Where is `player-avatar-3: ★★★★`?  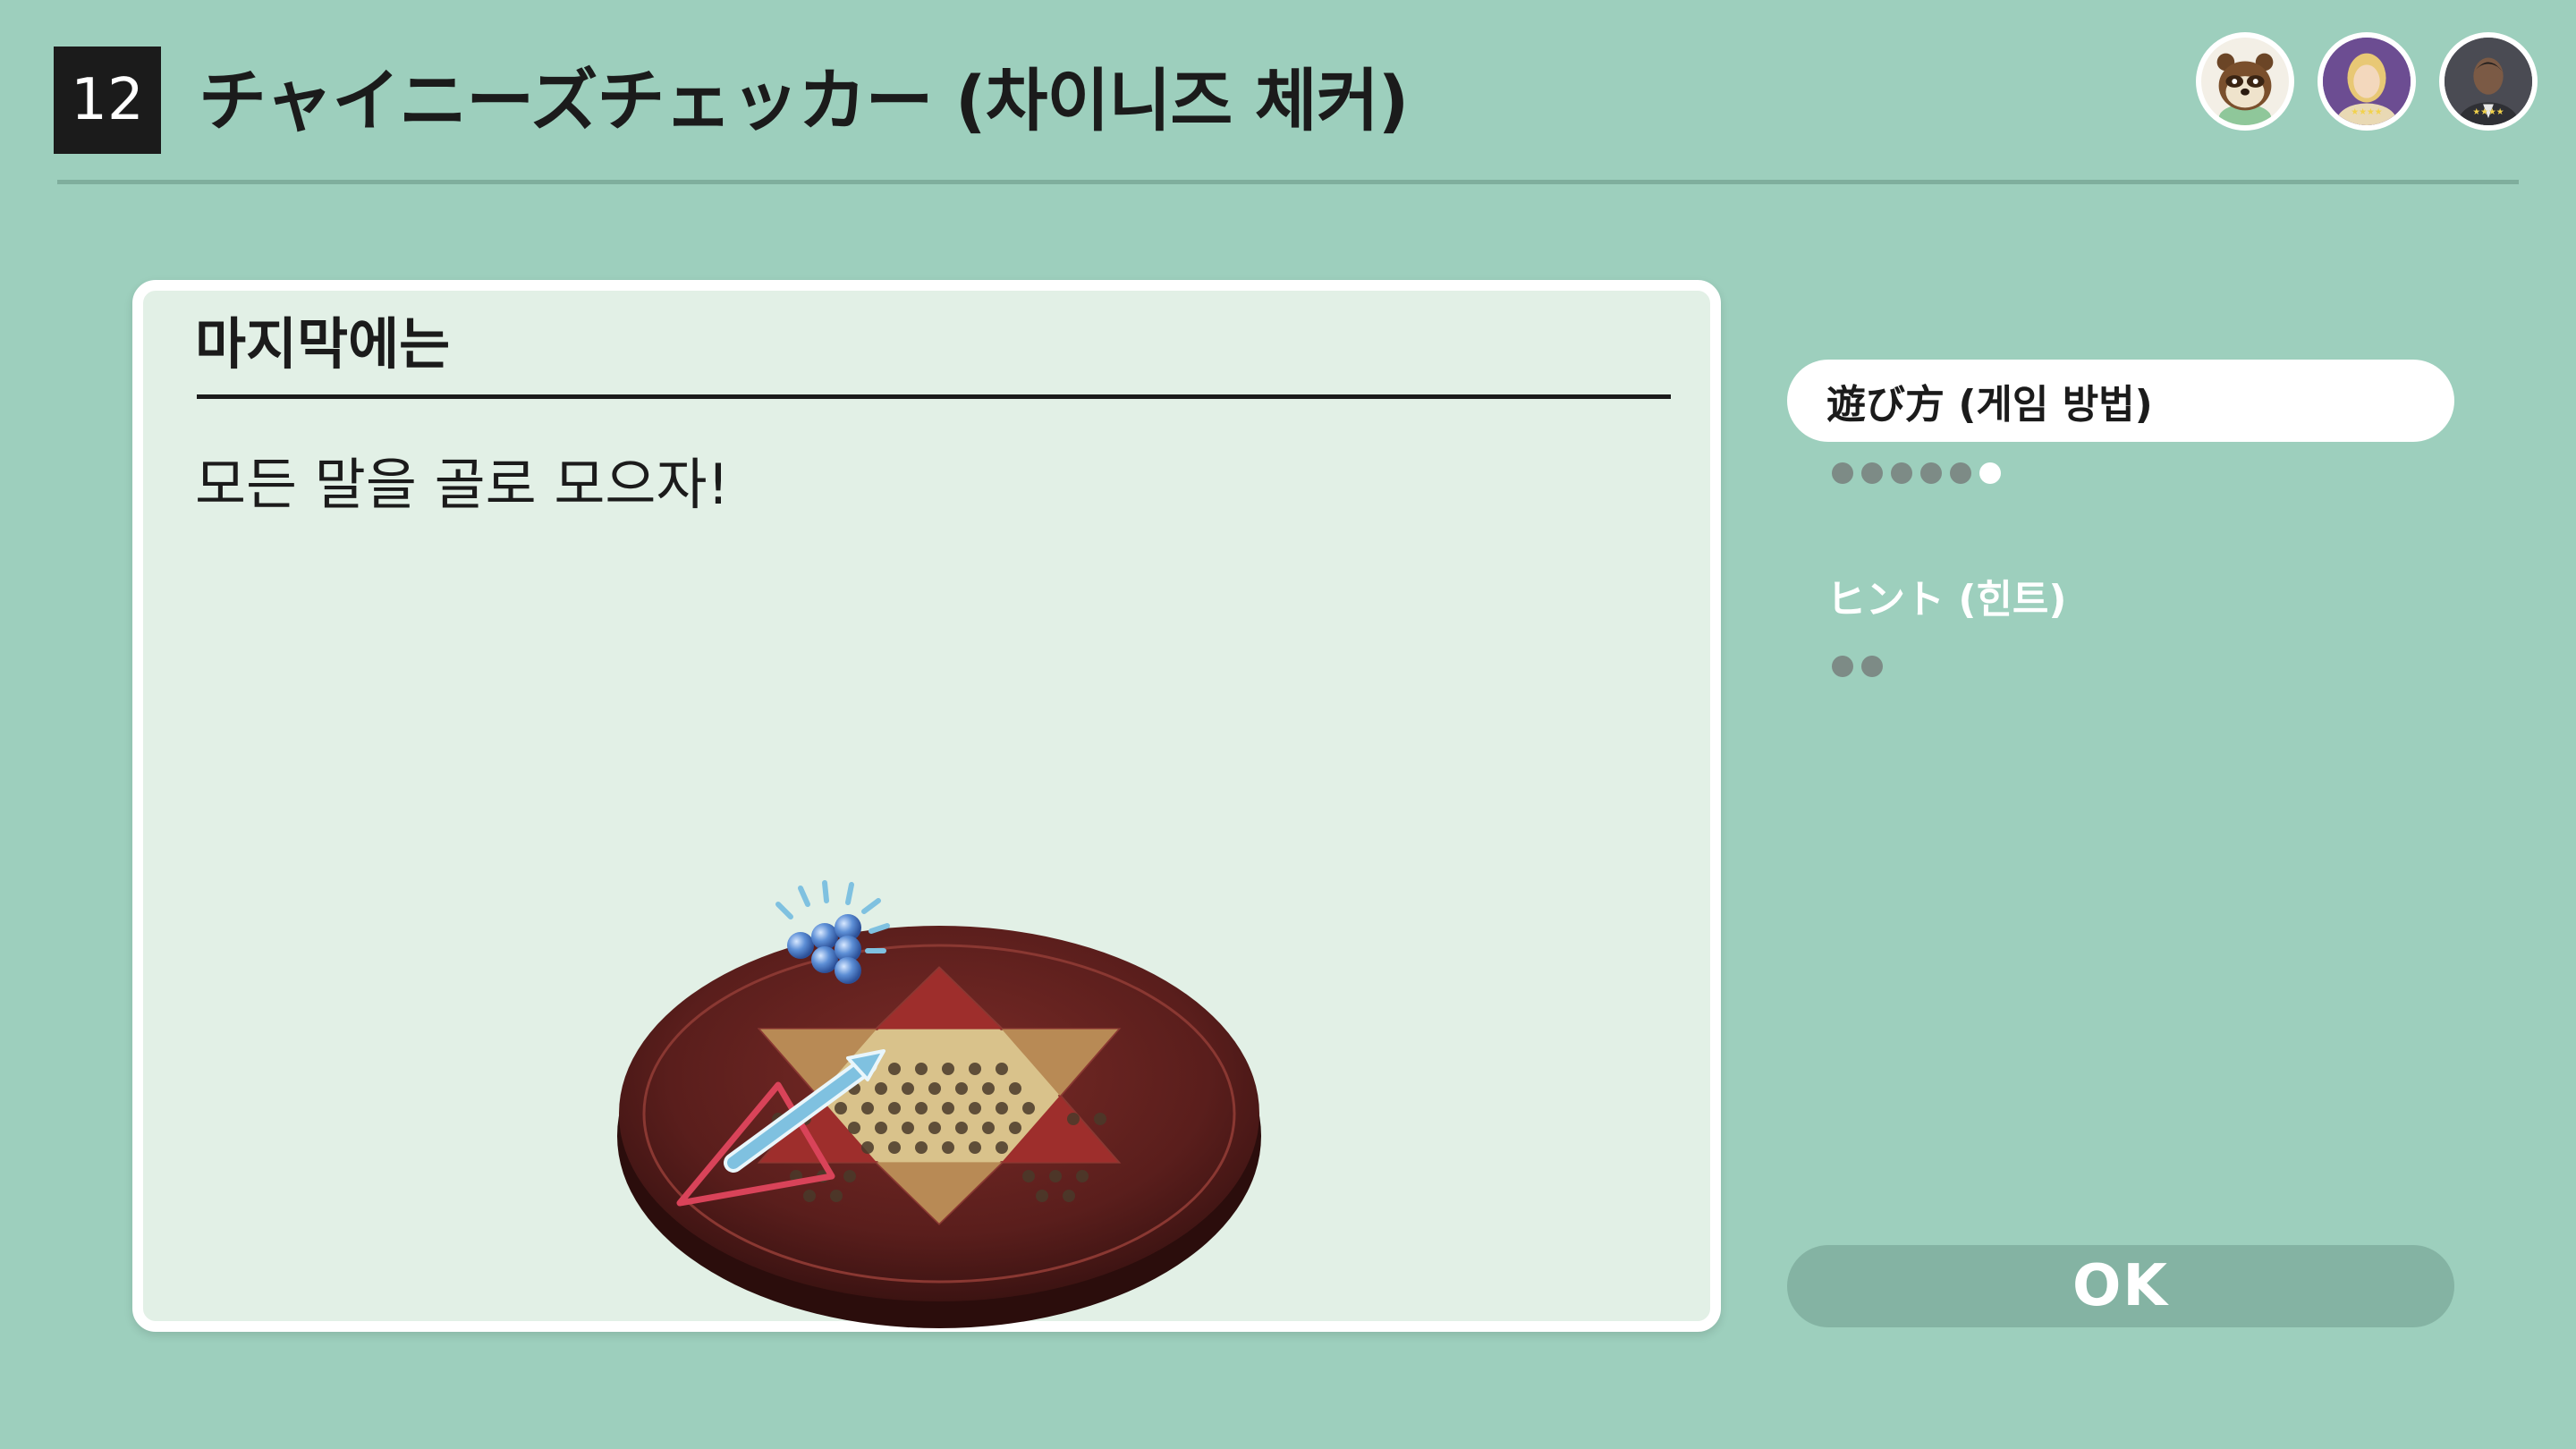
player-avatar-3: ★★★★ is located at coordinates (2488, 81).